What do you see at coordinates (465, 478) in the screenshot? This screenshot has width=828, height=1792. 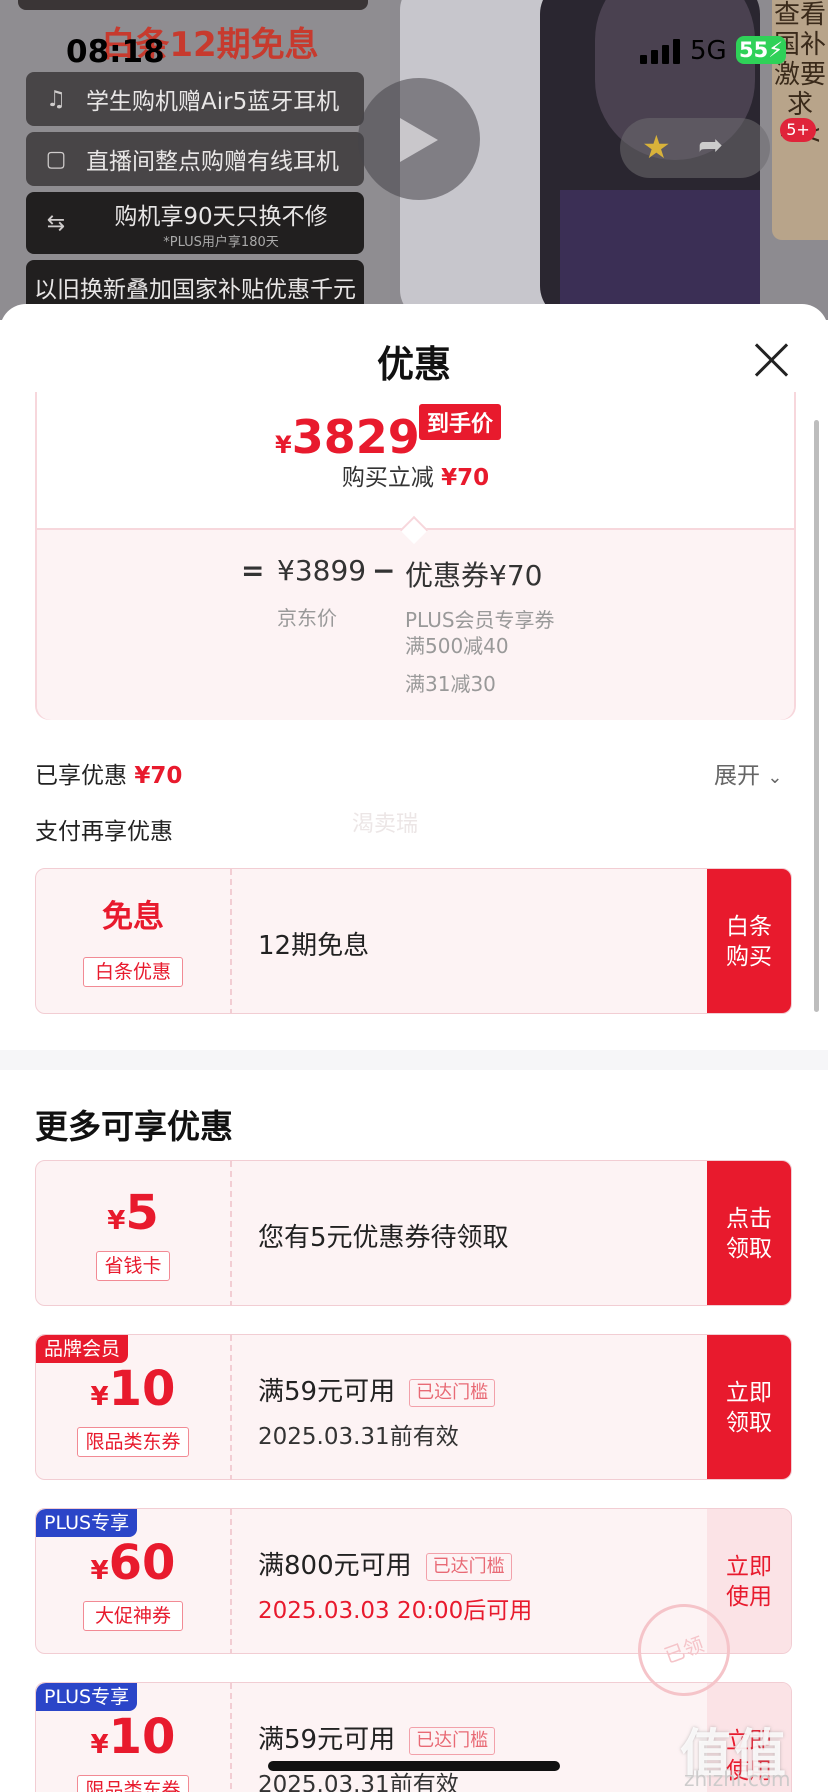 I see `reduce-value: ¥70` at bounding box center [465, 478].